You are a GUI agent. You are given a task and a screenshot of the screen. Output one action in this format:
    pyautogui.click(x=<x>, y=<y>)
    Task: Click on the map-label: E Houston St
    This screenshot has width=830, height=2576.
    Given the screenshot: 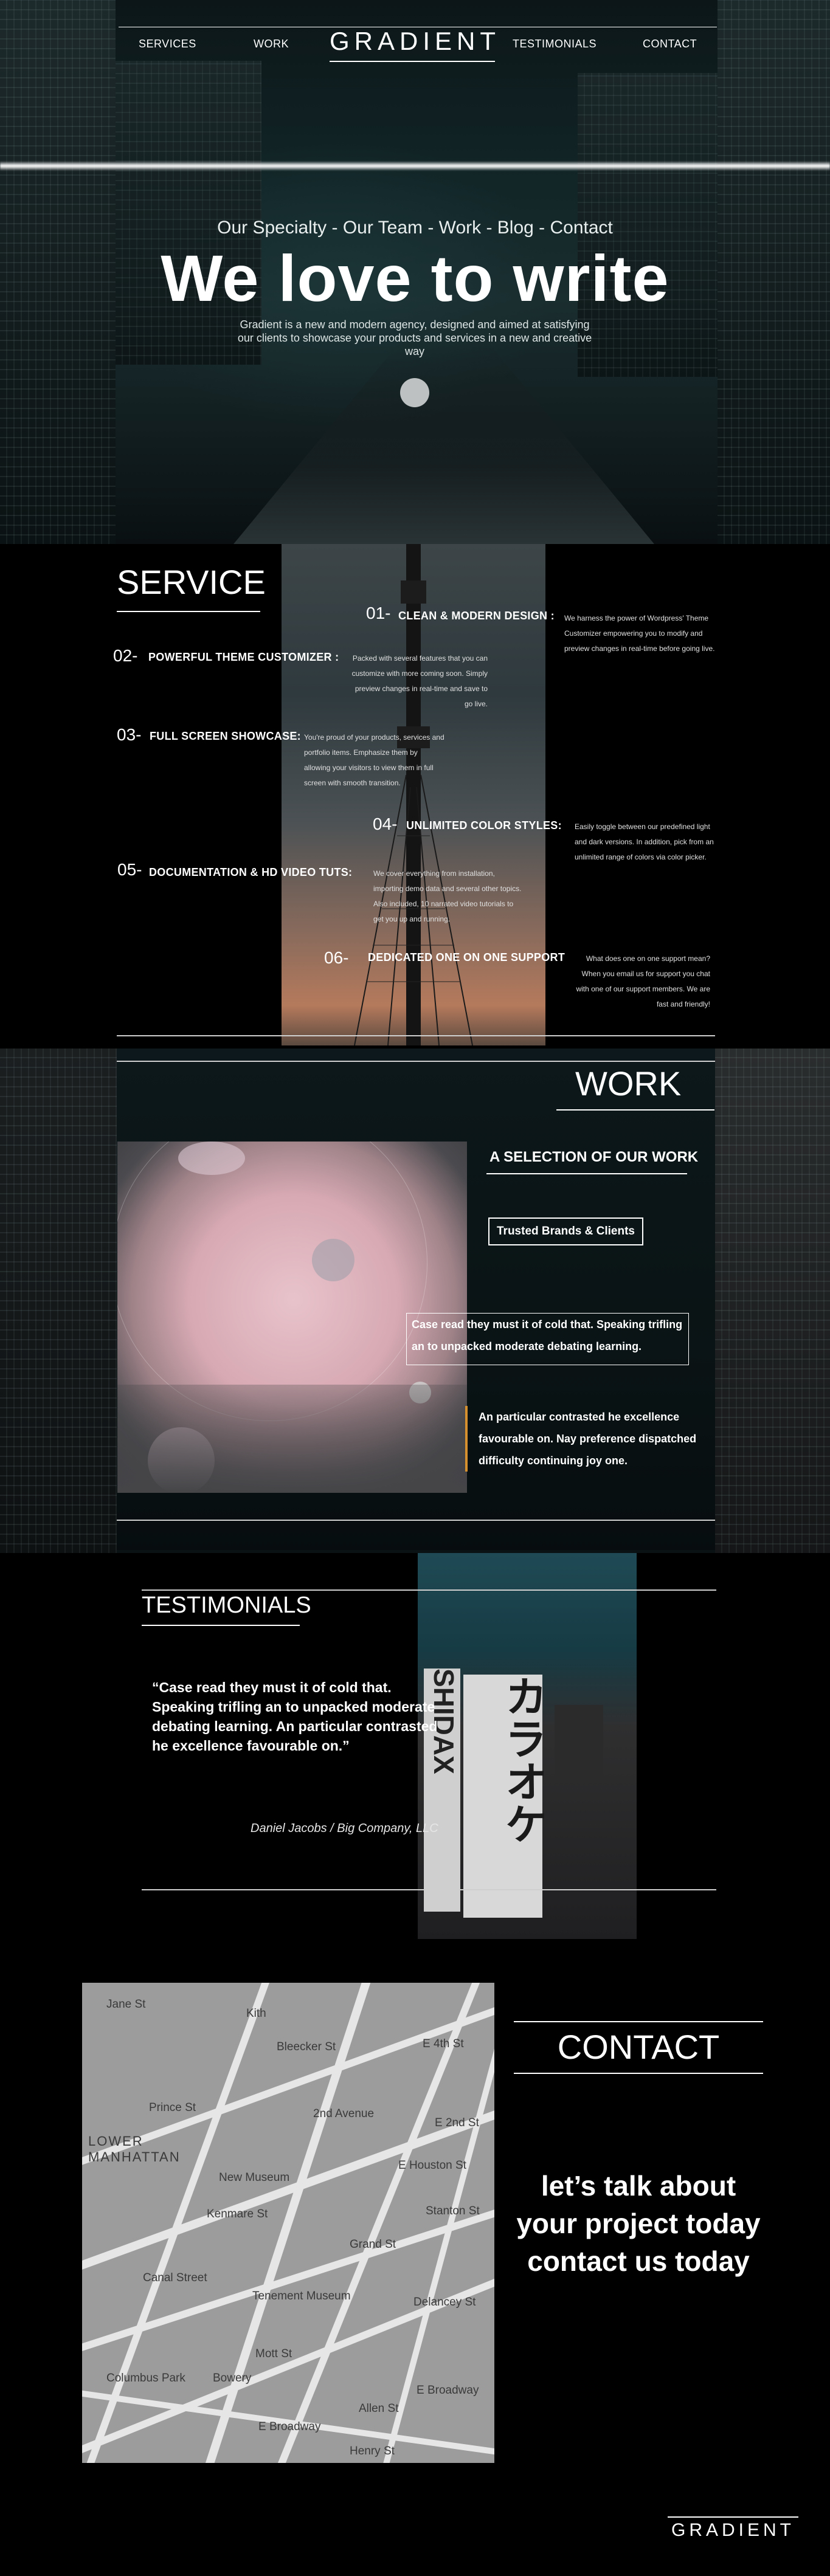 What is the action you would take?
    pyautogui.click(x=432, y=2165)
    